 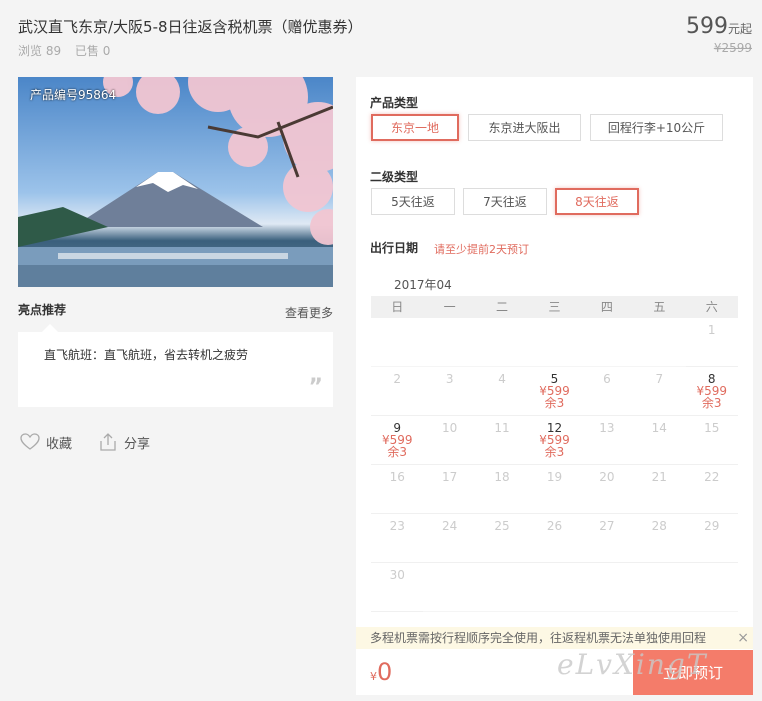 I want to click on sub-type-label: 二级类型, so click(x=394, y=177).